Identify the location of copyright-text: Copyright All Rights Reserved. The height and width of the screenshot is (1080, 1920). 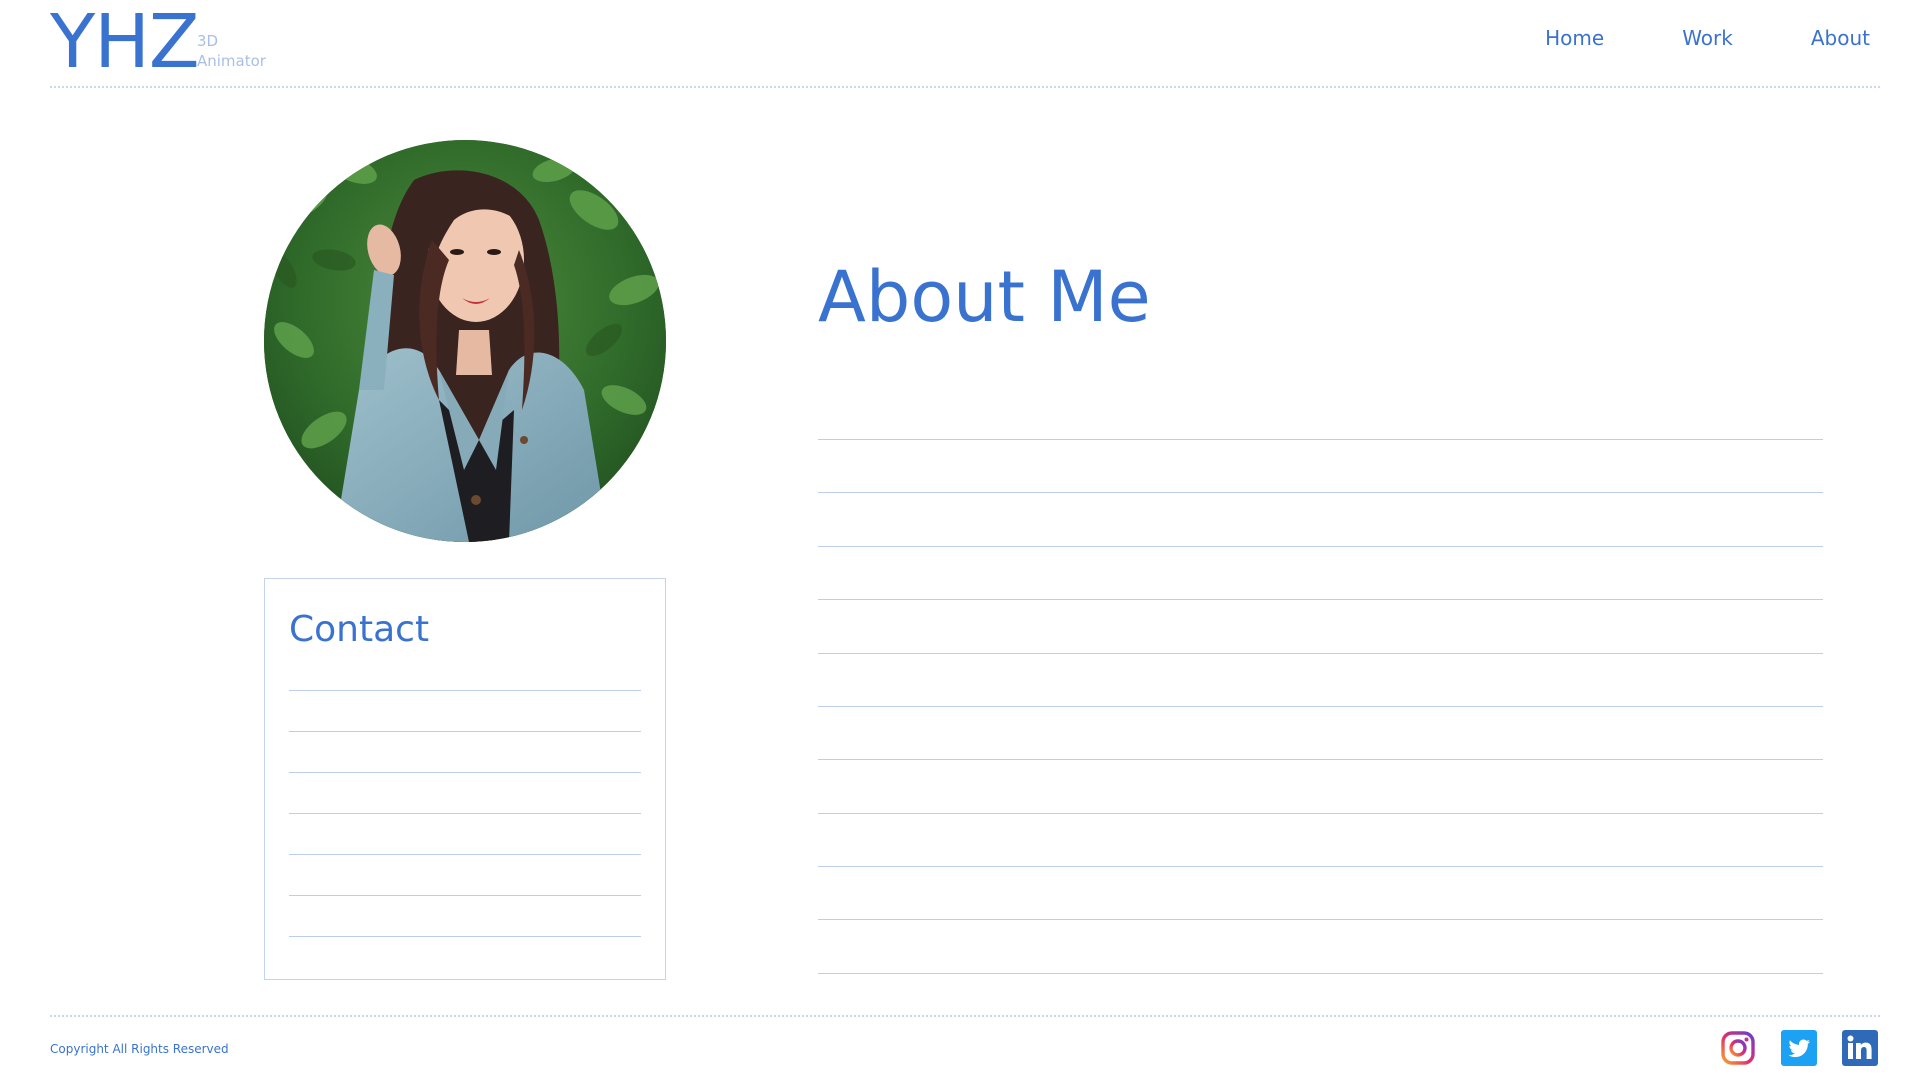
(139, 1049).